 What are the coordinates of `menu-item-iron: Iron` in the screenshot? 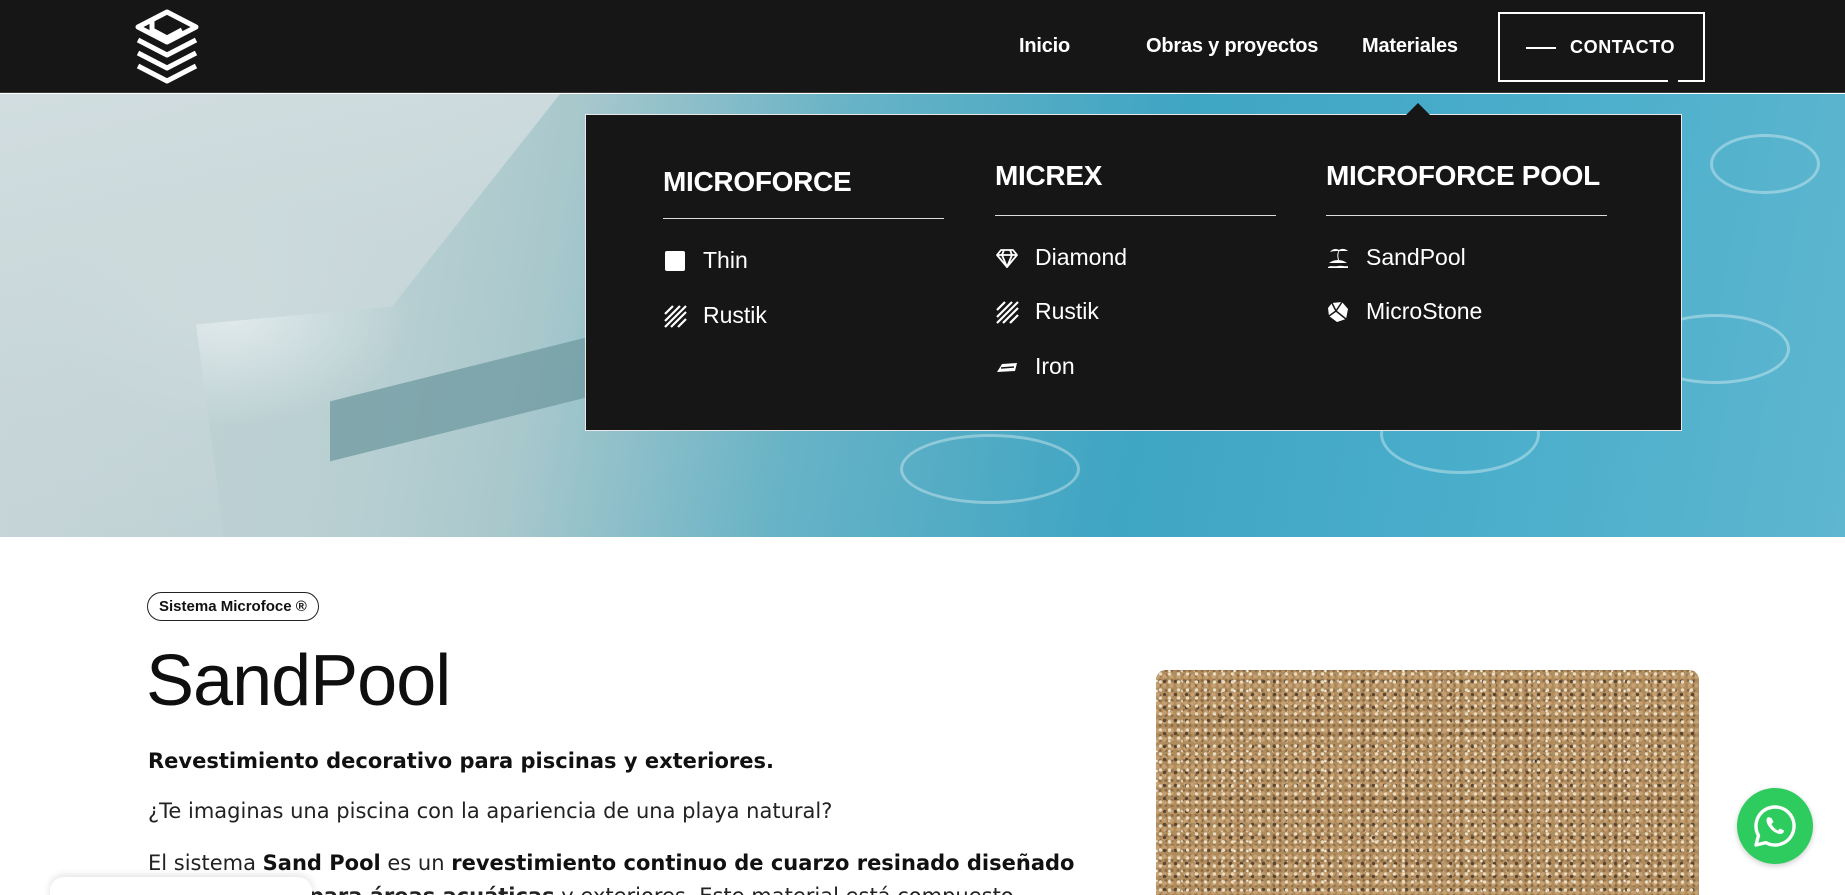 It's located at (1035, 366).